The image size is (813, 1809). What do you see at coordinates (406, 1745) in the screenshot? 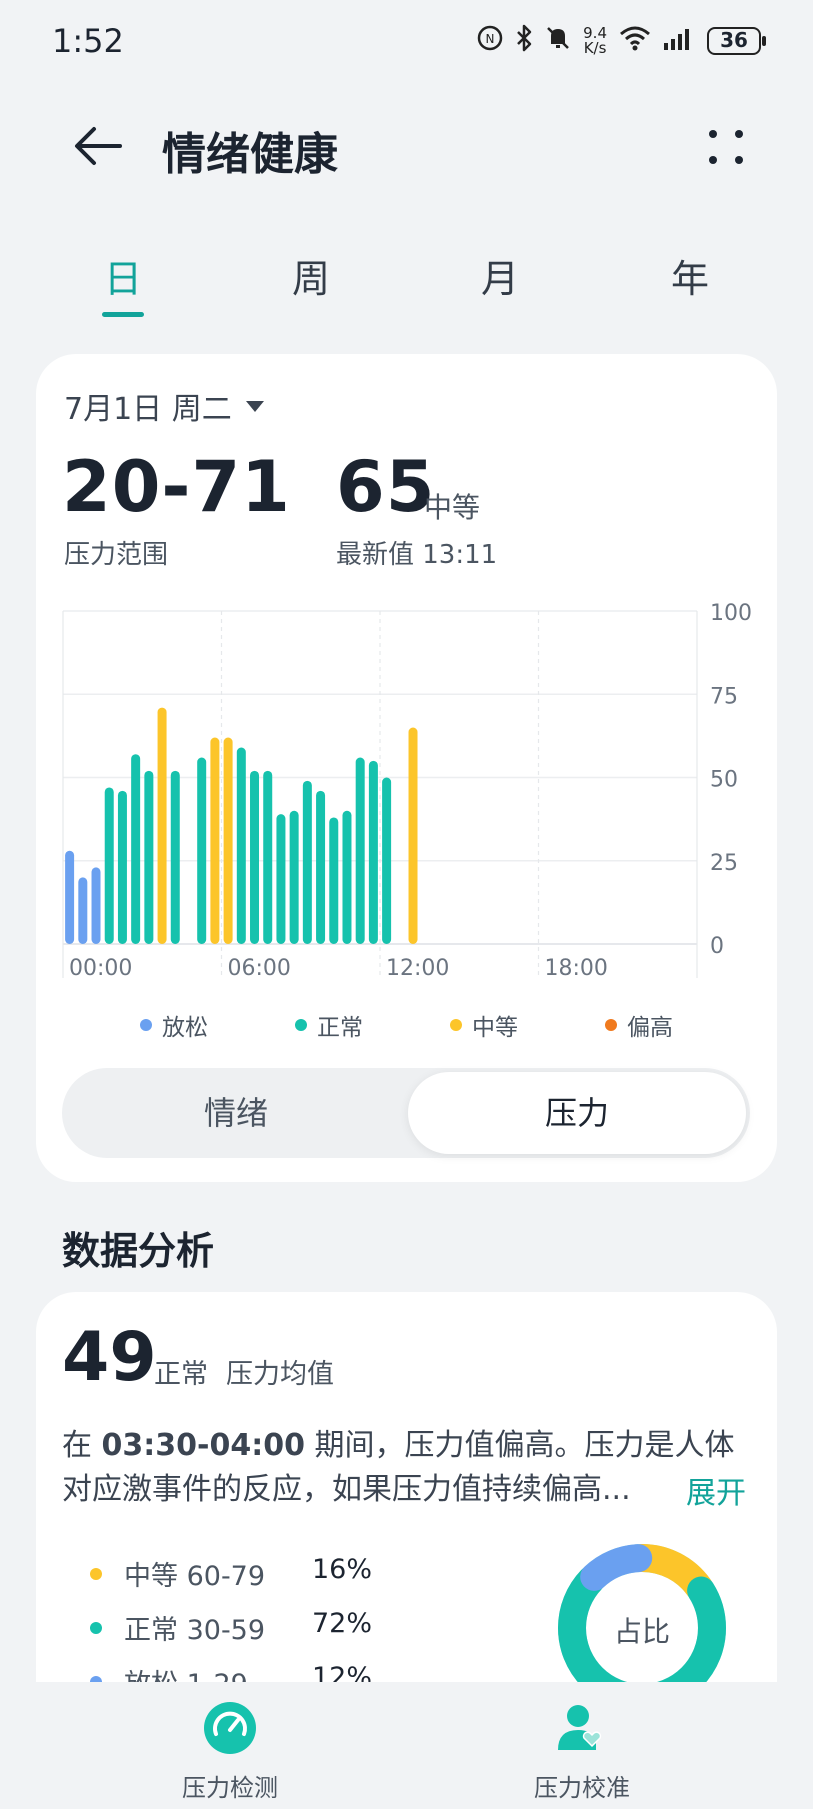
I see `bottom-nav` at bounding box center [406, 1745].